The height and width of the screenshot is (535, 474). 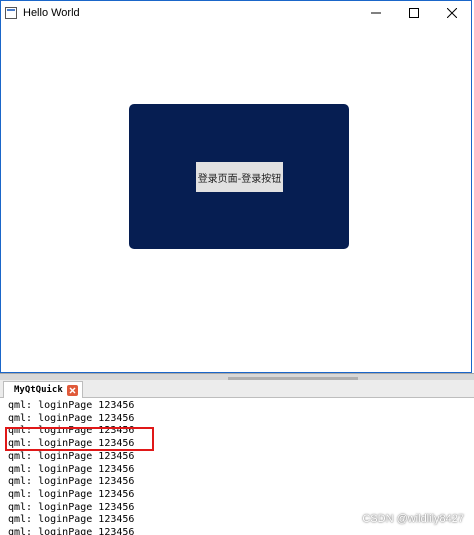 I want to click on maximize-icon, so click(x=414, y=12).